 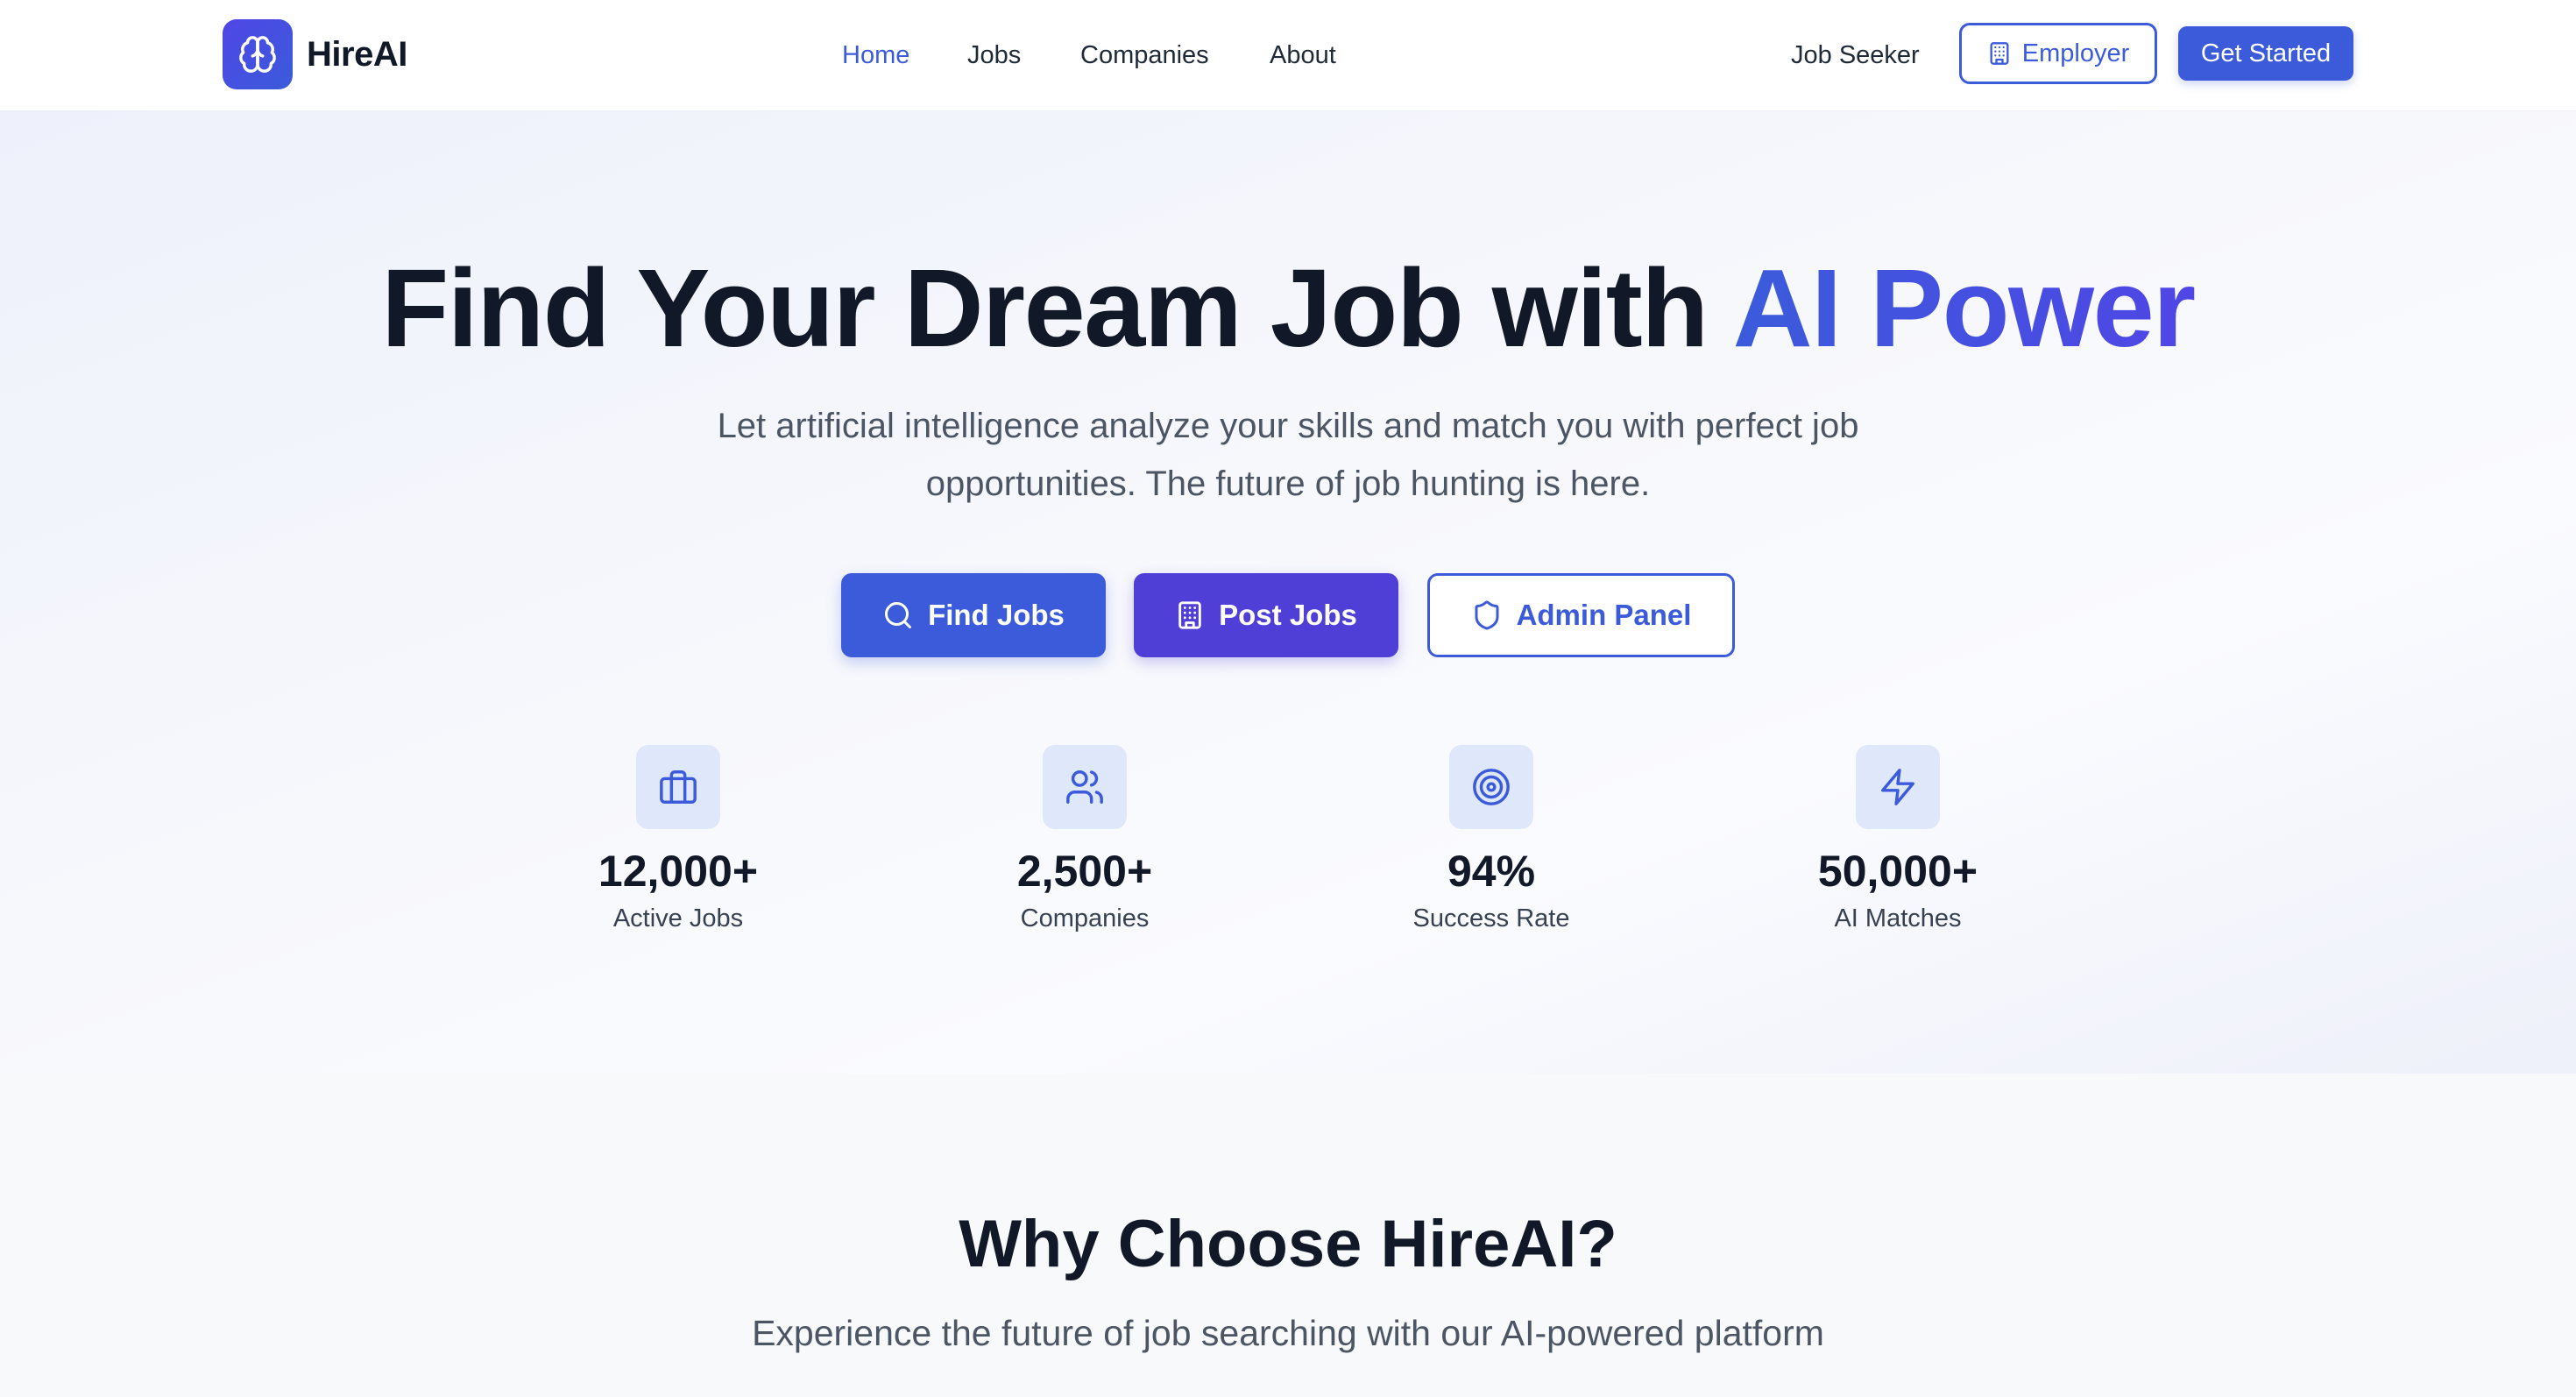 I want to click on why-title: Why Choose HireAI?, so click(x=1288, y=1244).